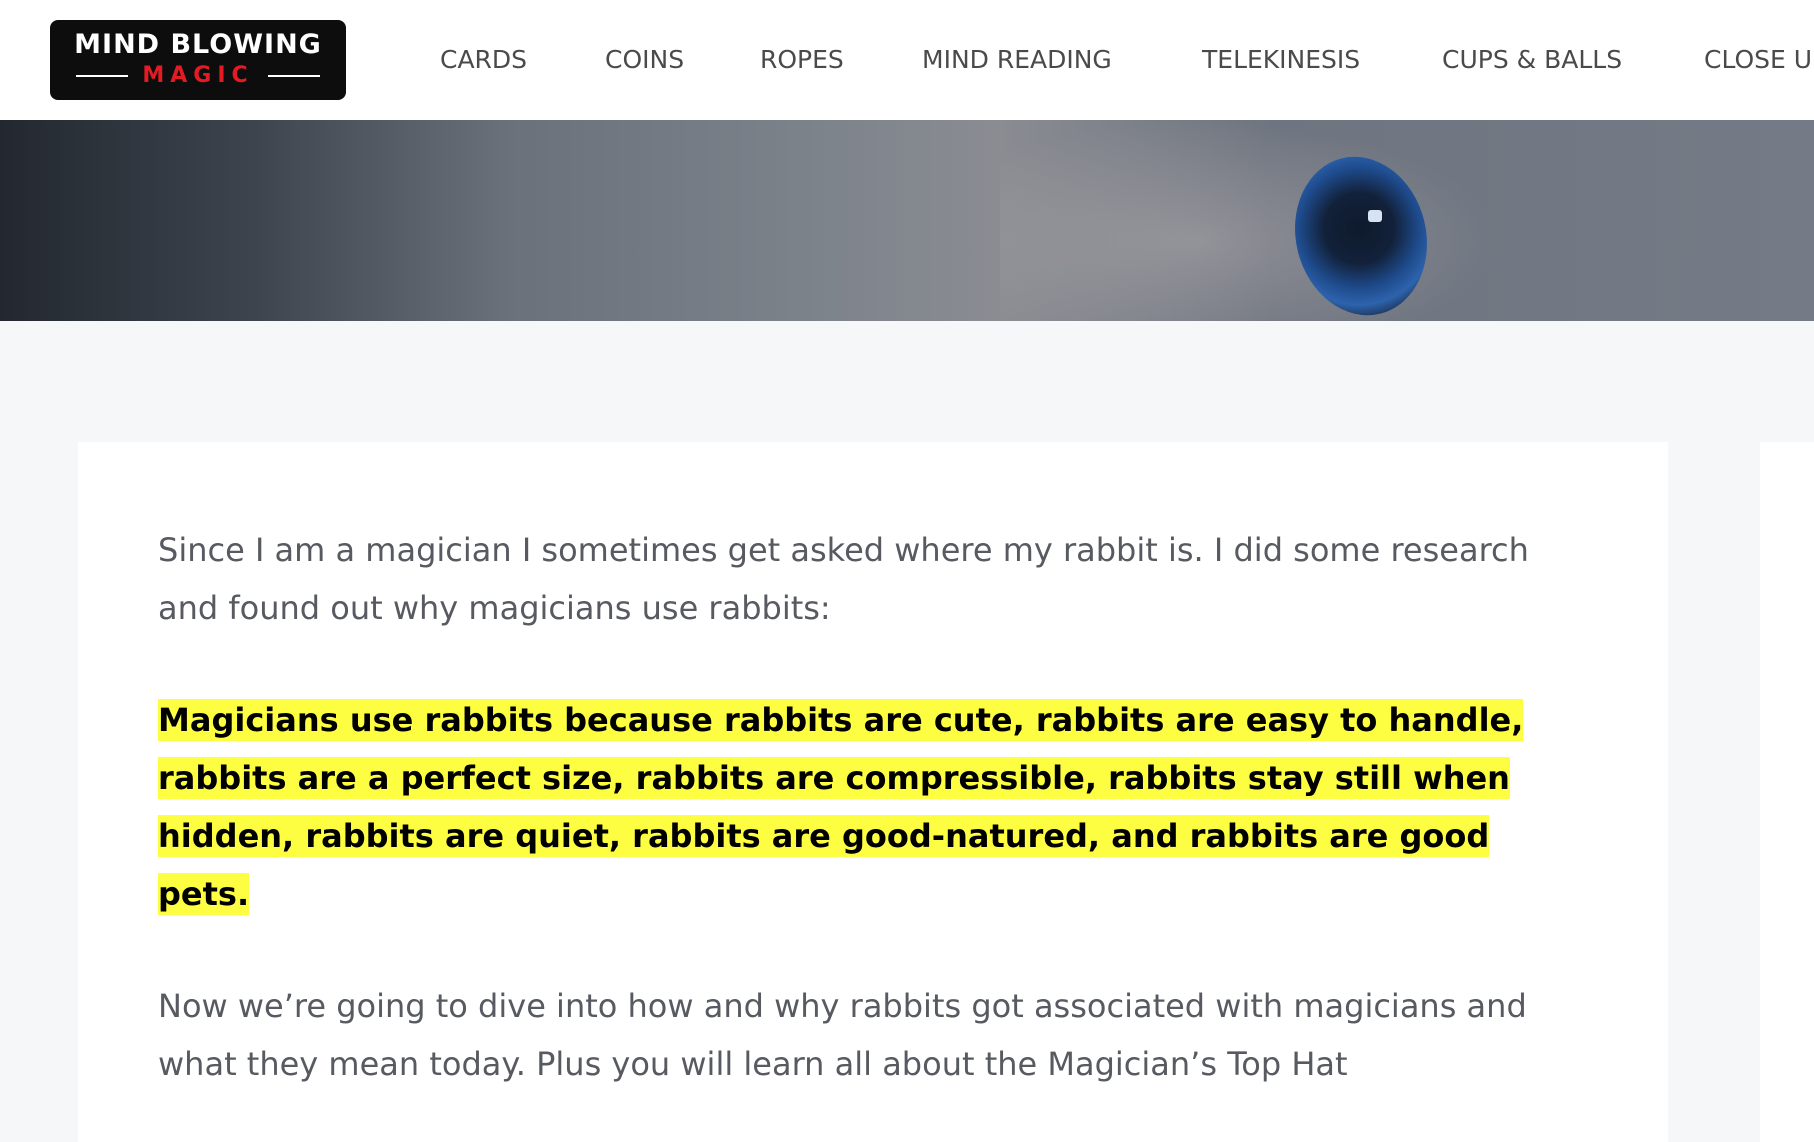  What do you see at coordinates (293, 76) in the screenshot?
I see `logo-divider-right` at bounding box center [293, 76].